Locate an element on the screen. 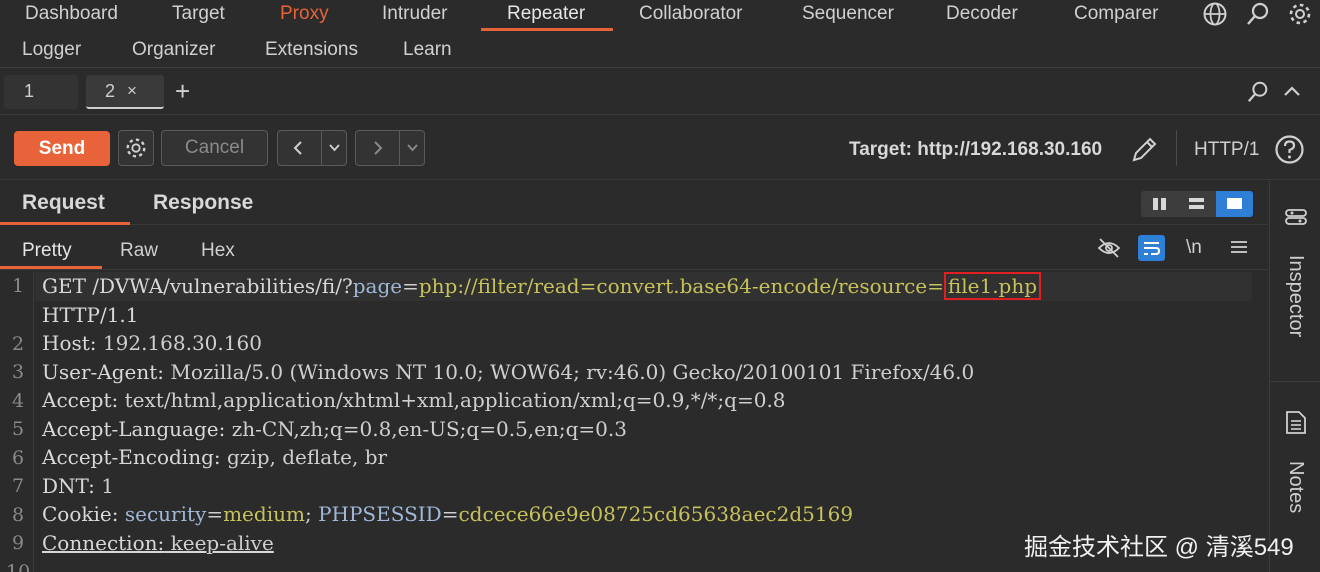 Image resolution: width=1320 pixels, height=572 pixels. line-number: 1 is located at coordinates (18, 286).